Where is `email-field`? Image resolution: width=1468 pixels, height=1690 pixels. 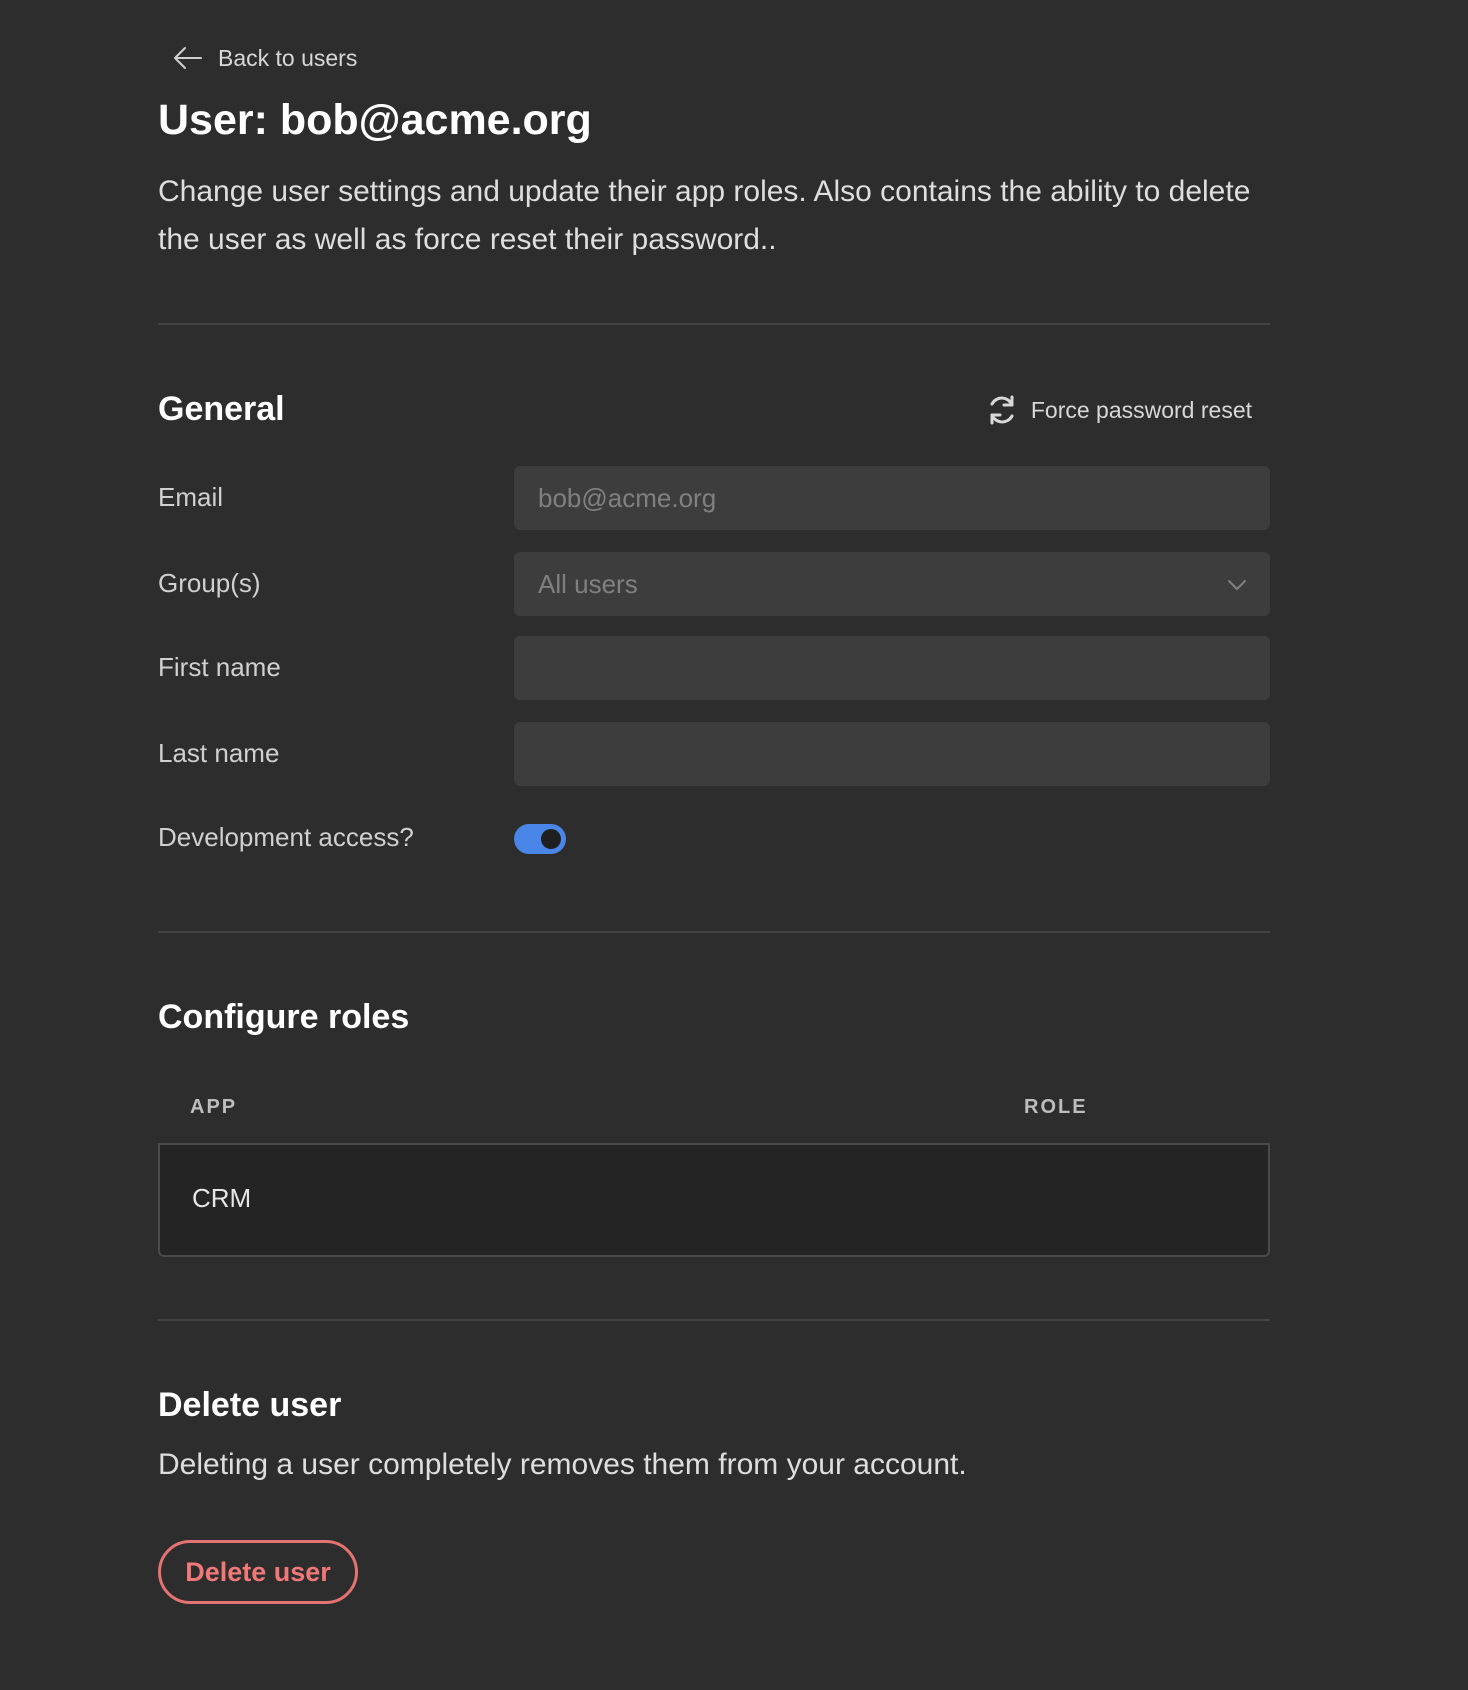
email-field is located at coordinates (892, 498).